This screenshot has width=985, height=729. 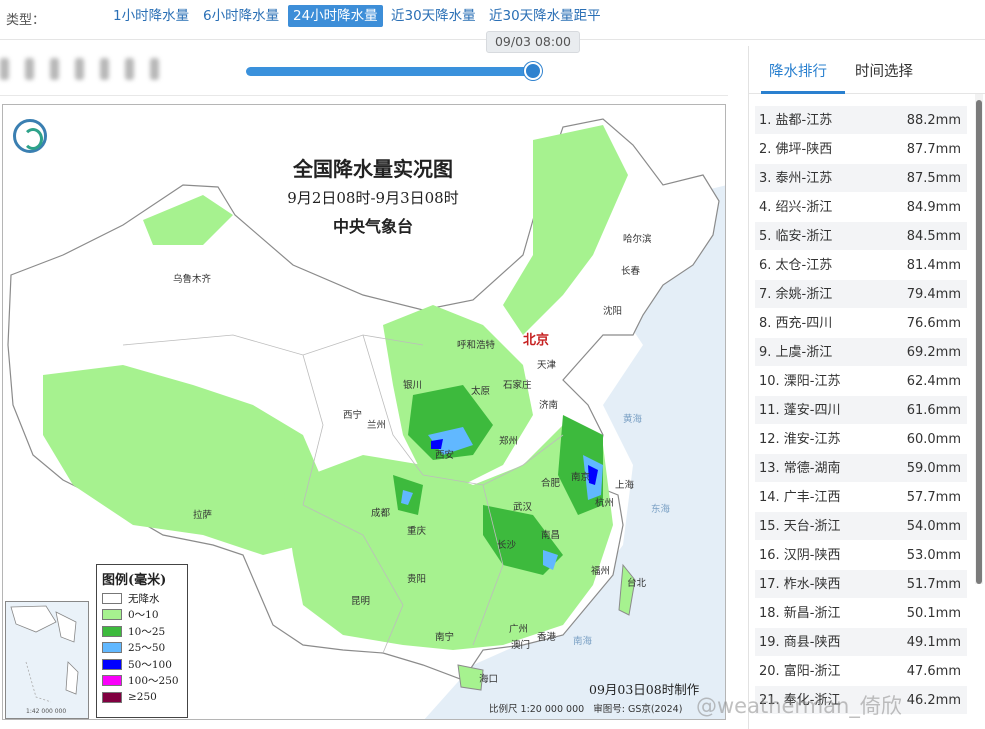 I want to click on station-name: 20. 富阳-浙江, so click(x=800, y=671).